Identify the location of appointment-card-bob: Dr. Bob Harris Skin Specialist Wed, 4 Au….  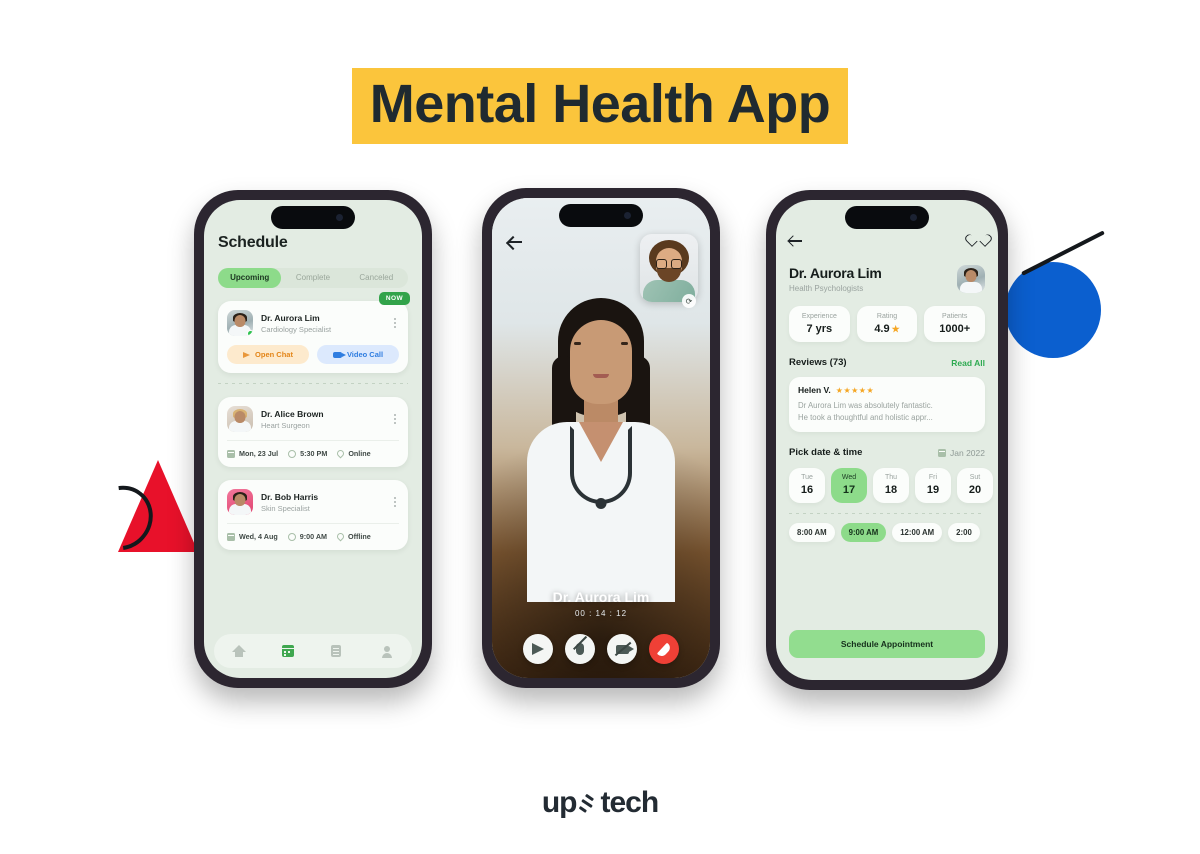
(313, 515).